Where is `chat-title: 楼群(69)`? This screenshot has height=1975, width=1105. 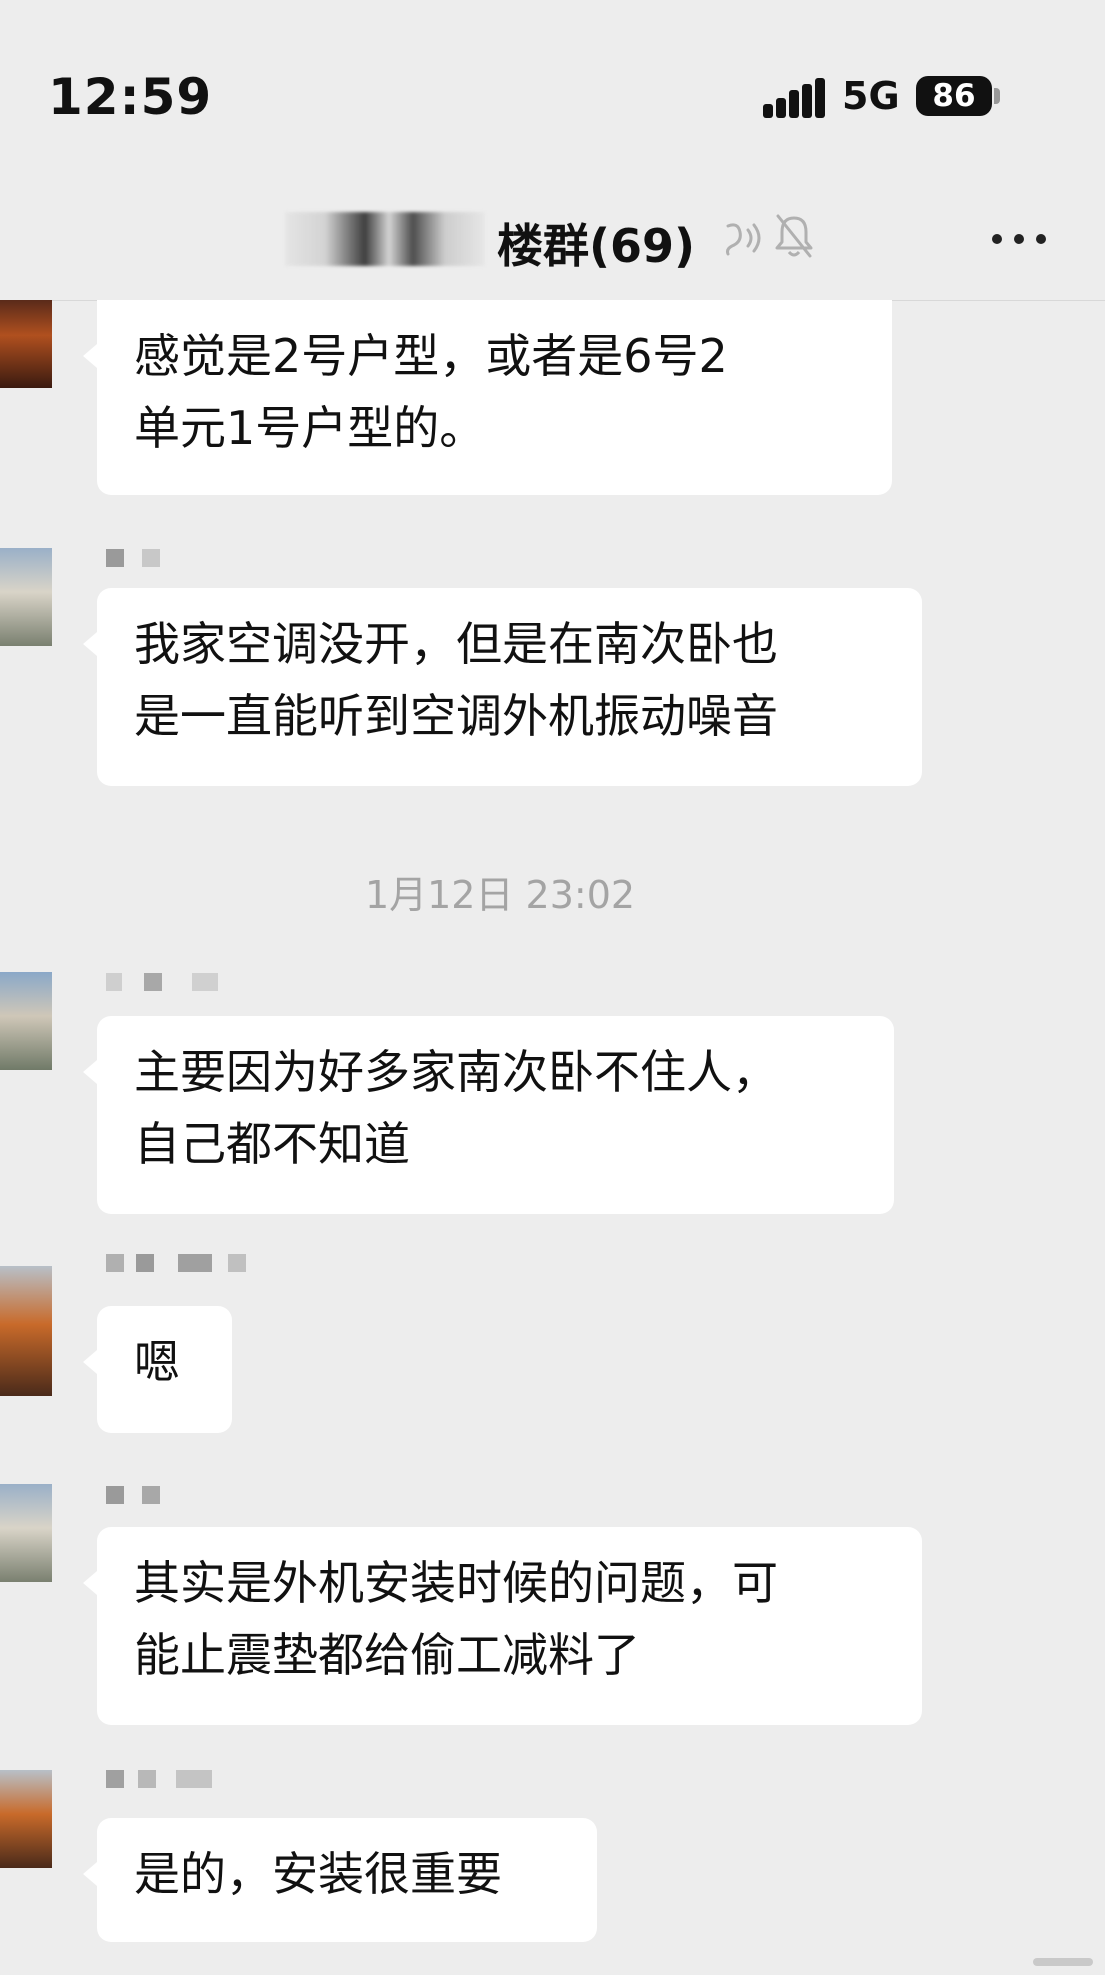 chat-title: 楼群(69) is located at coordinates (596, 243).